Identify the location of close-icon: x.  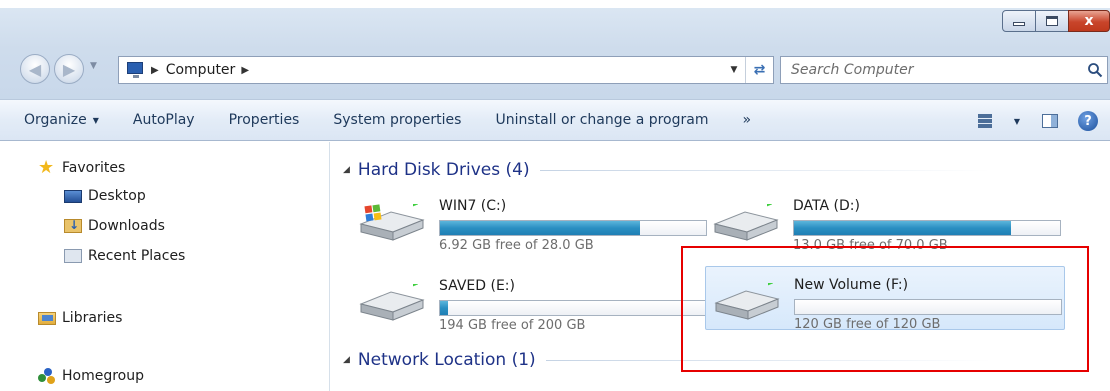
(1089, 21).